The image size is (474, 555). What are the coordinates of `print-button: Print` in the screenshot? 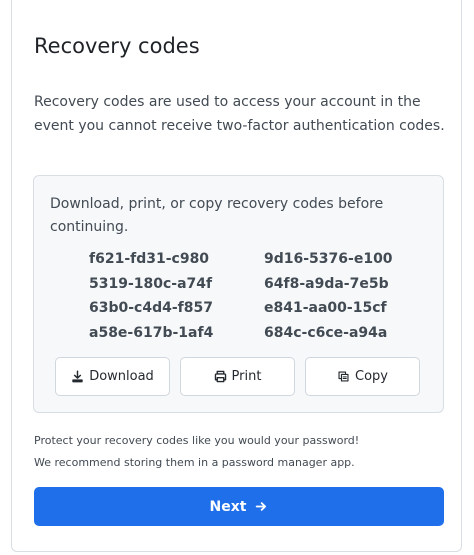 It's located at (237, 376).